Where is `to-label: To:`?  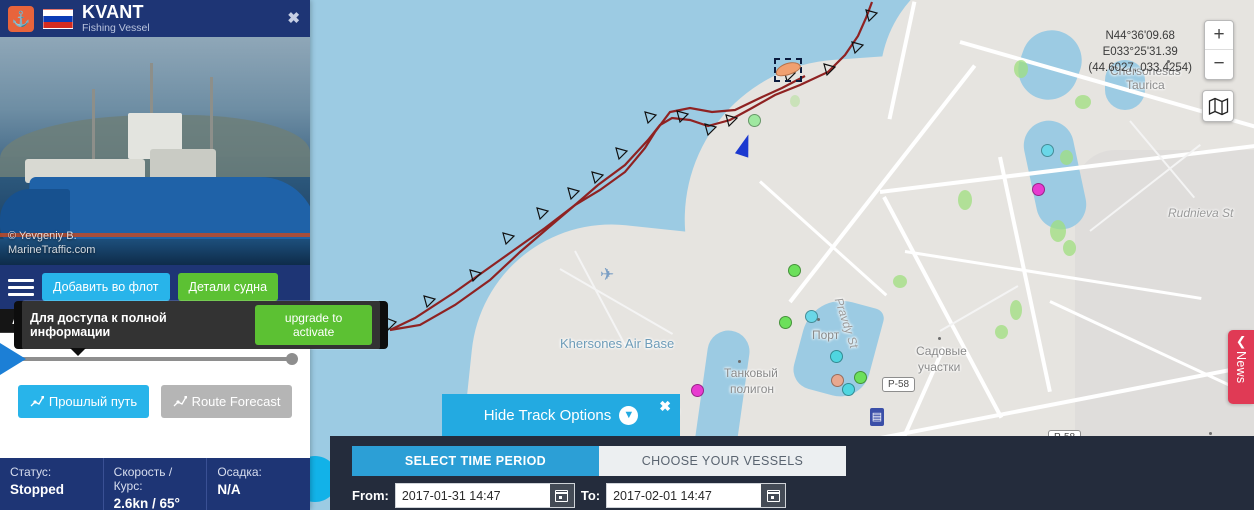
to-label: To: is located at coordinates (590, 495).